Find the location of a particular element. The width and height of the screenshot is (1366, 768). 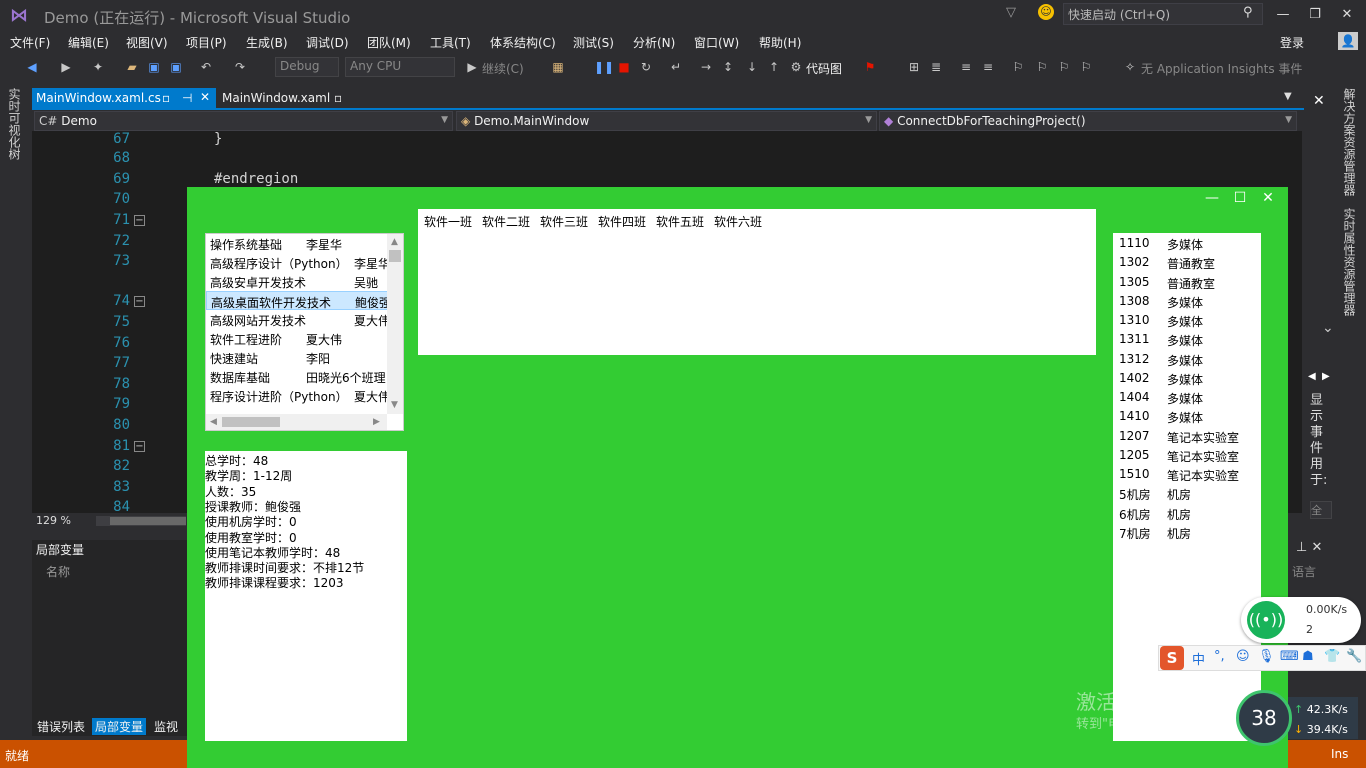

list-item: 数据库基础 田晓光6个班理 is located at coordinates (297, 376).